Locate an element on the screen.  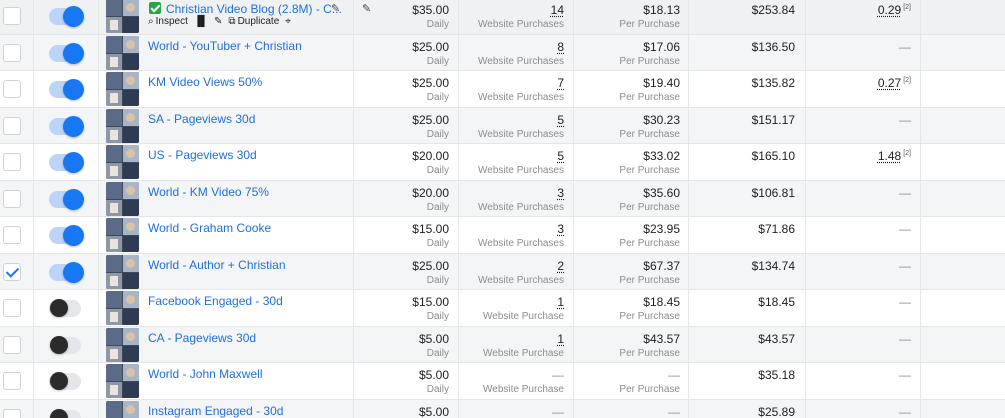
duplicate-action: ⧉ Duplicate is located at coordinates (253, 21).